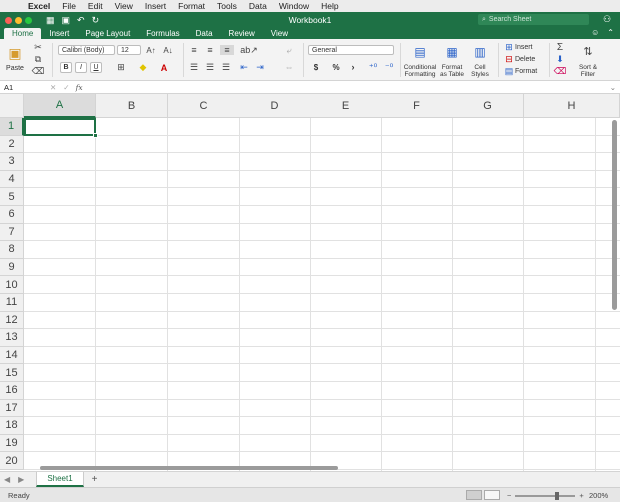  What do you see at coordinates (12, 162) in the screenshot?
I see `row-header-3: 3` at bounding box center [12, 162].